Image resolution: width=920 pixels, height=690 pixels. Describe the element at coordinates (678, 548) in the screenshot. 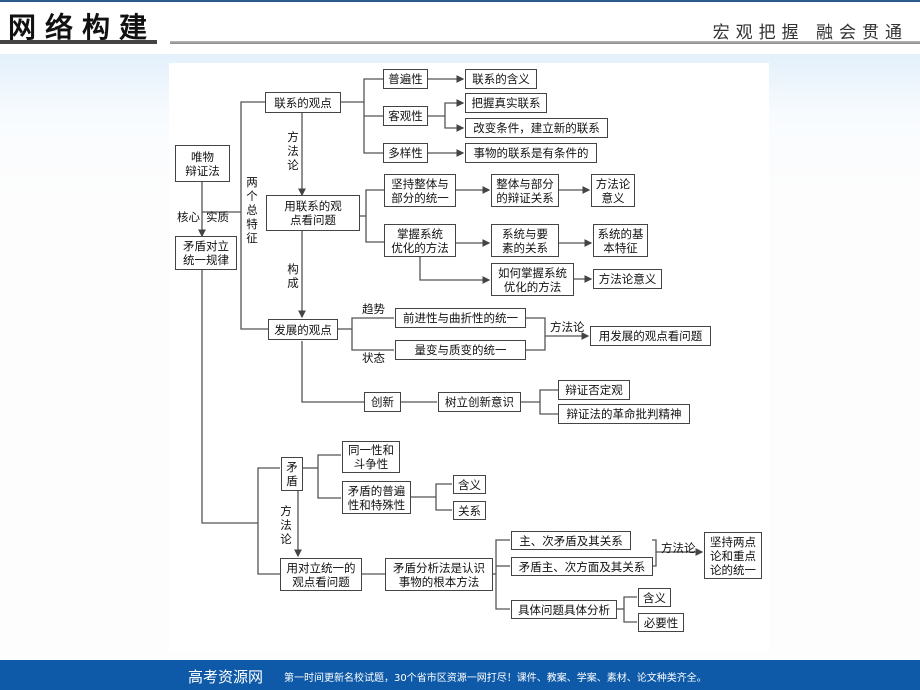

I see `label-methodology-4: 方法论` at that location.